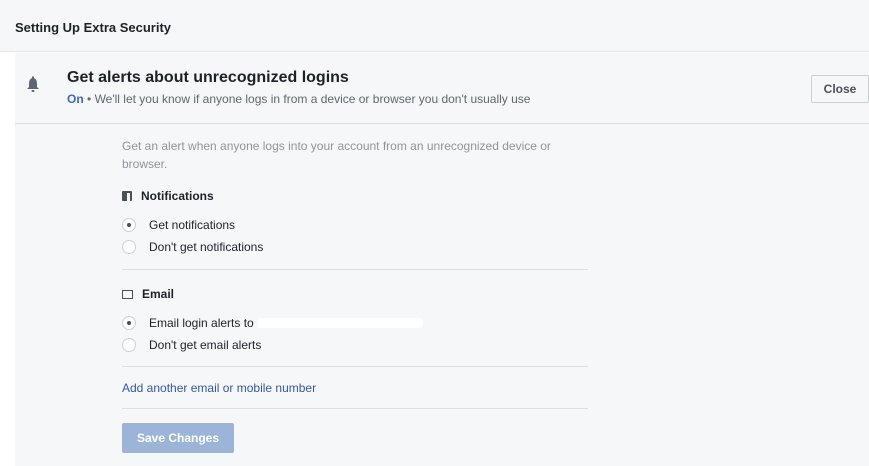 This screenshot has height=466, width=869. I want to click on alert-title: Get alerts about unrecognized logins, so click(208, 77).